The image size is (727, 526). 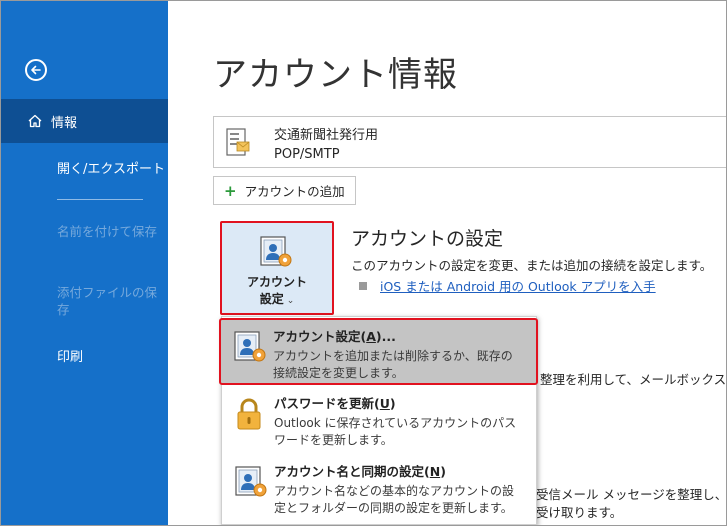 I want to click on add-account-button: + アカウントの追加, so click(x=284, y=190).